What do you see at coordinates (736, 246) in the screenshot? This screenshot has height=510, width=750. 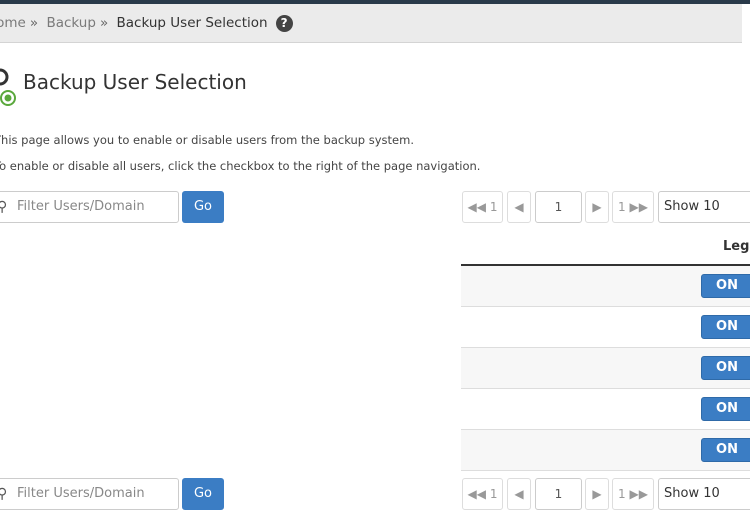 I see `legacy-column-header: Lega` at bounding box center [736, 246].